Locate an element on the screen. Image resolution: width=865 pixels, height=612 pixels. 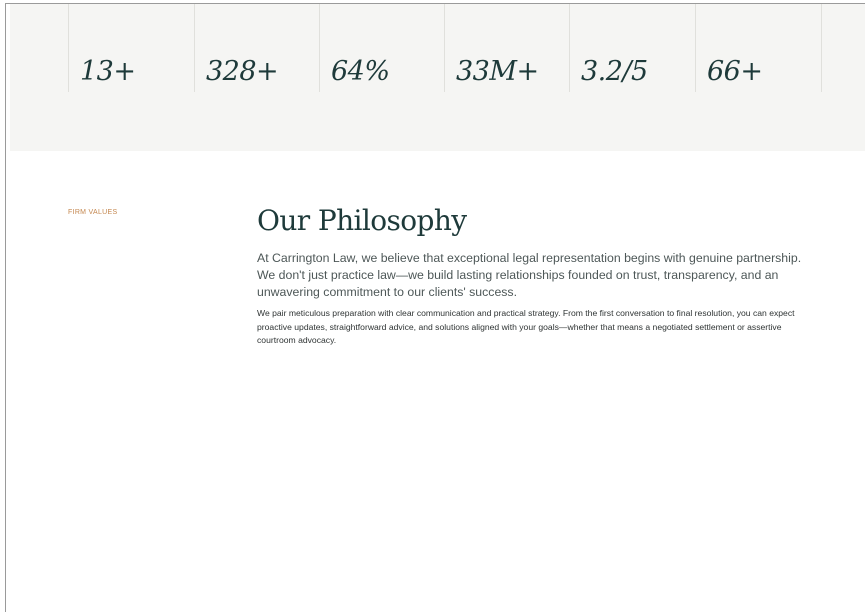
stat-value: 13+ is located at coordinates (108, 71).